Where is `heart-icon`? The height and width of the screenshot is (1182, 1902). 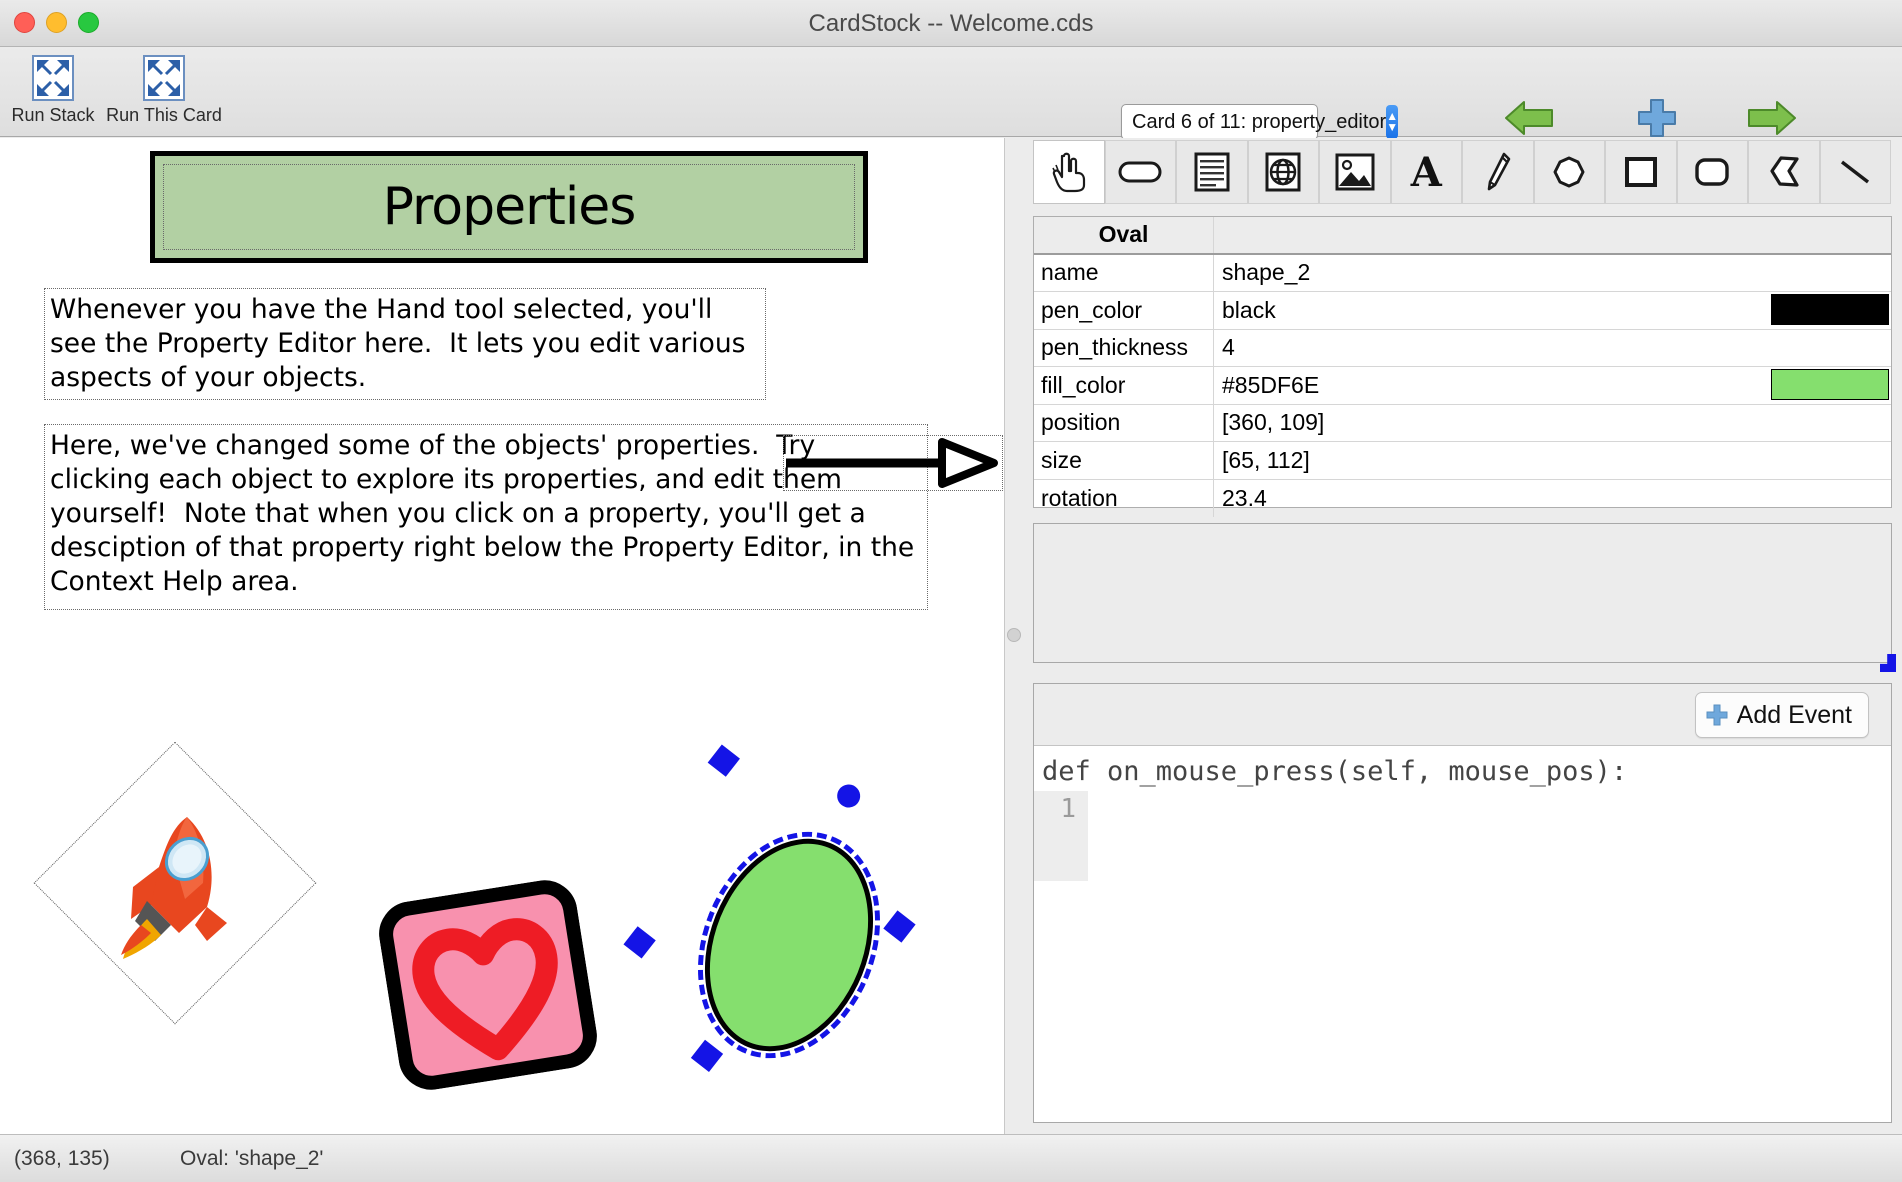 heart-icon is located at coordinates (488, 985).